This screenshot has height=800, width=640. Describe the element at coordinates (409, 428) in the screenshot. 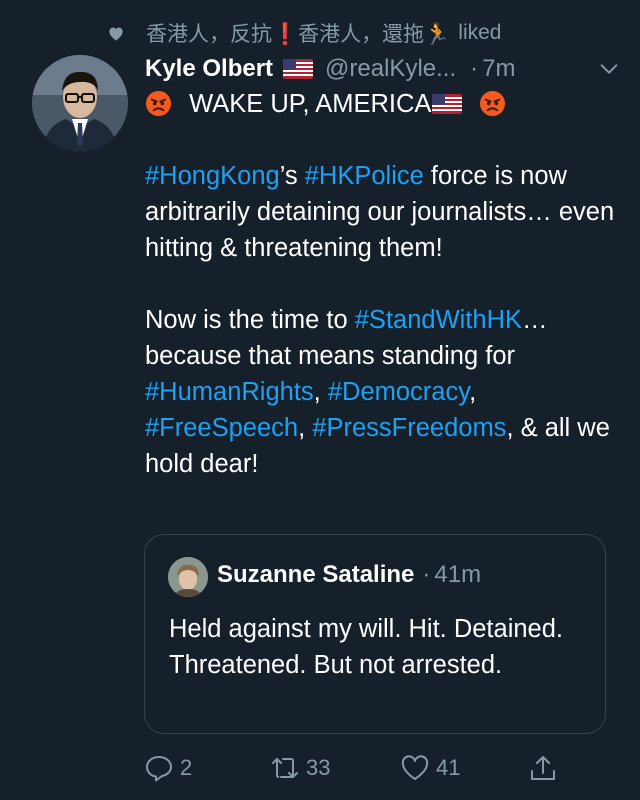

I see `hashtag-link: #PressFreedoms` at that location.